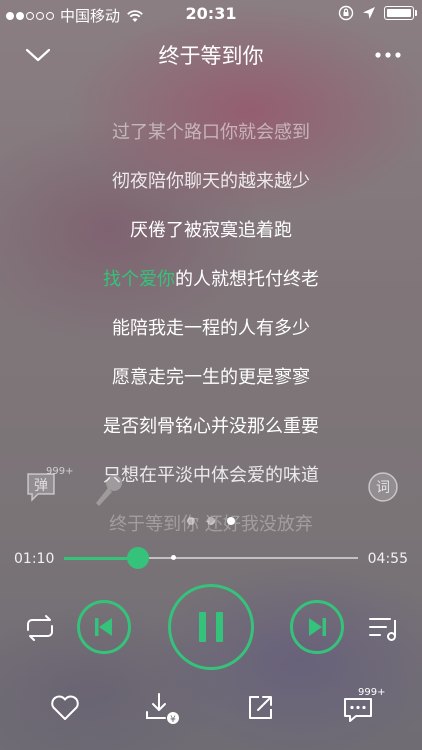 Image resolution: width=422 pixels, height=750 pixels. I want to click on karaoke-button, so click(108, 490).